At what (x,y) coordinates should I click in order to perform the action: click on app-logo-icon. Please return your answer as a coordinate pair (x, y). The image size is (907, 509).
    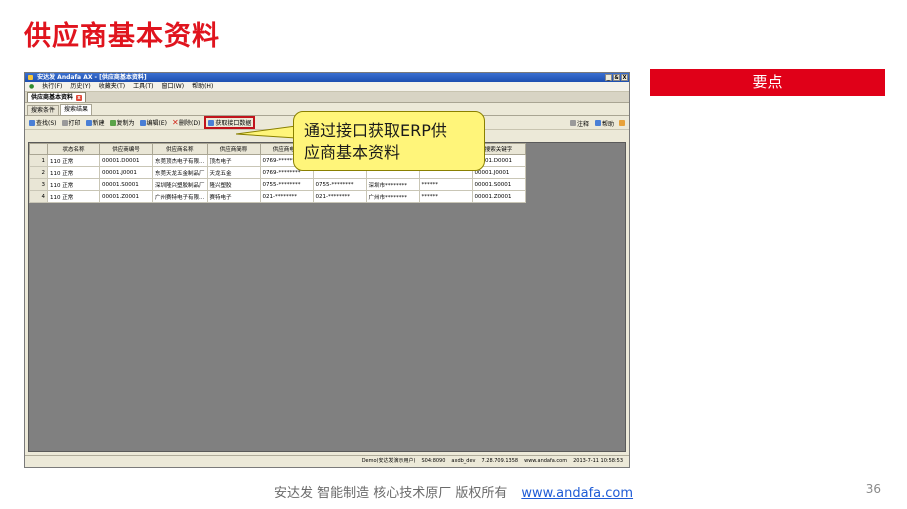
    Looking at the image, I should click on (30, 77).